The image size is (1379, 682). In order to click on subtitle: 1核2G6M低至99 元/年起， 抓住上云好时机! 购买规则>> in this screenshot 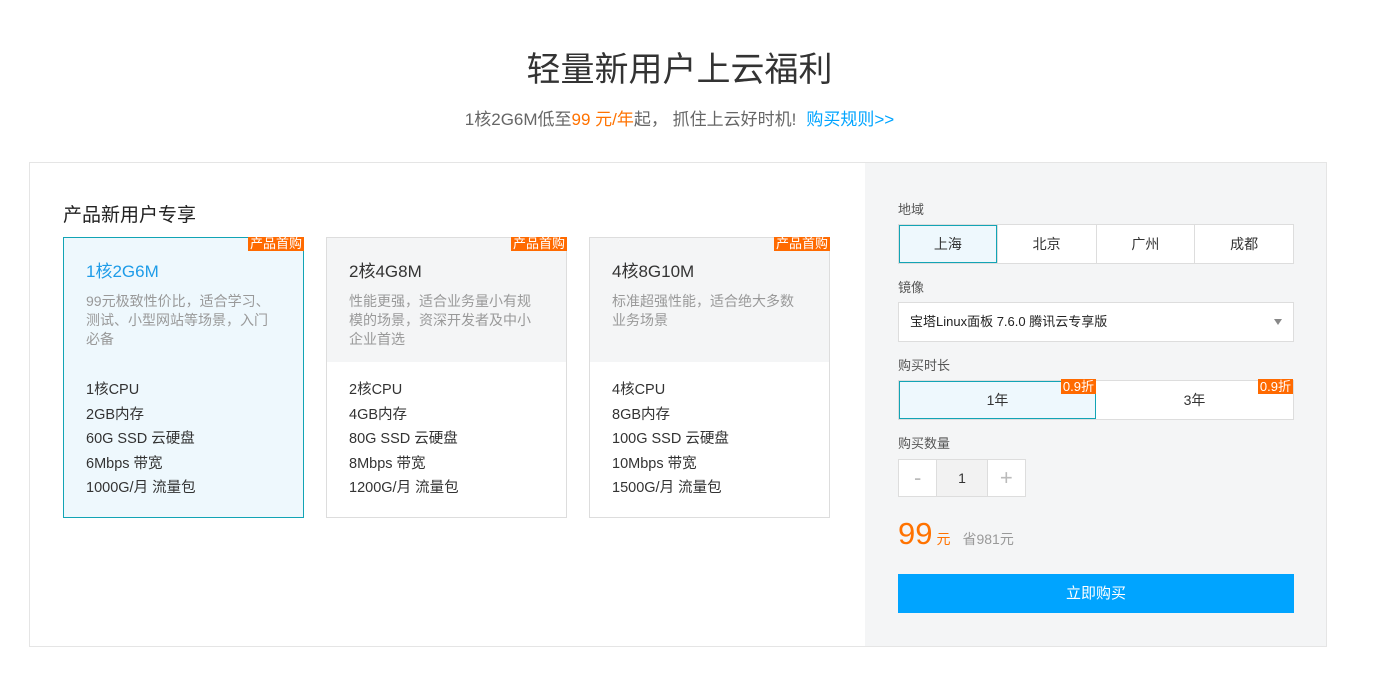, I will do `click(679, 117)`.